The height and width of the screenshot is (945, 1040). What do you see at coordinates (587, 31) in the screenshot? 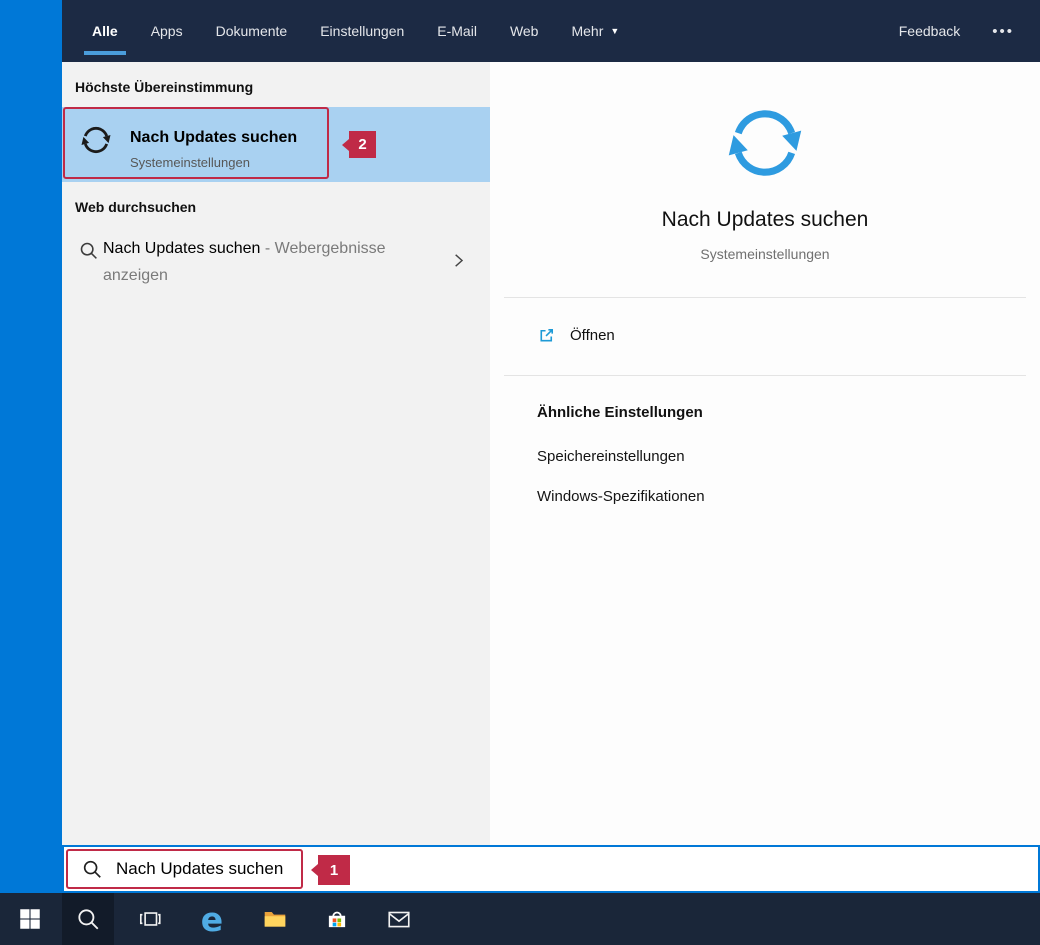
I see `tab-mehr-label: Mehr` at bounding box center [587, 31].